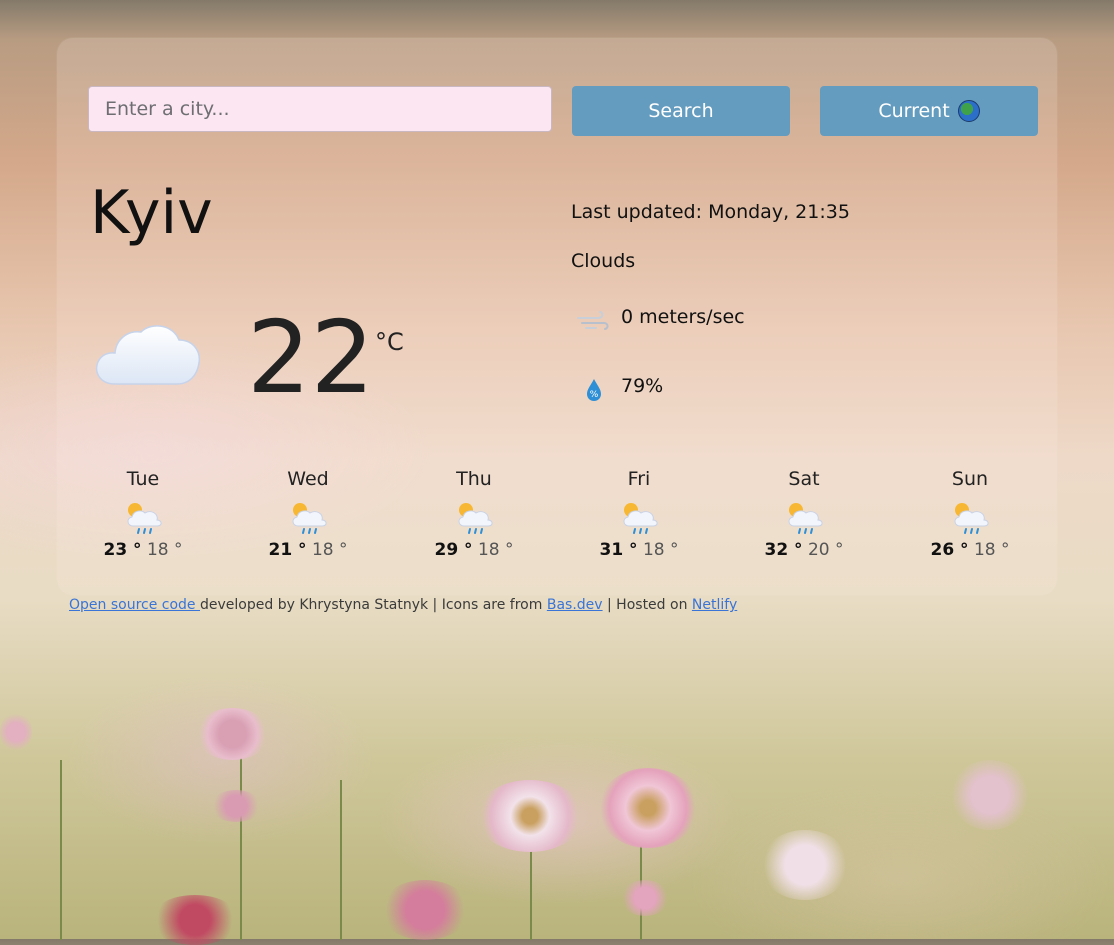 Image resolution: width=1114 pixels, height=945 pixels. What do you see at coordinates (287, 550) in the screenshot?
I see `forecast-max-temp: 21 °` at bounding box center [287, 550].